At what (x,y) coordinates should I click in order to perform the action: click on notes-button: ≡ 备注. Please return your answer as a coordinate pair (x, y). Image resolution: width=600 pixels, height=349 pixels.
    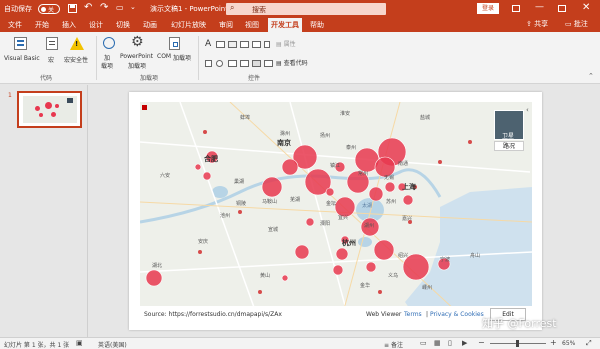
    Looking at the image, I should click on (393, 344).